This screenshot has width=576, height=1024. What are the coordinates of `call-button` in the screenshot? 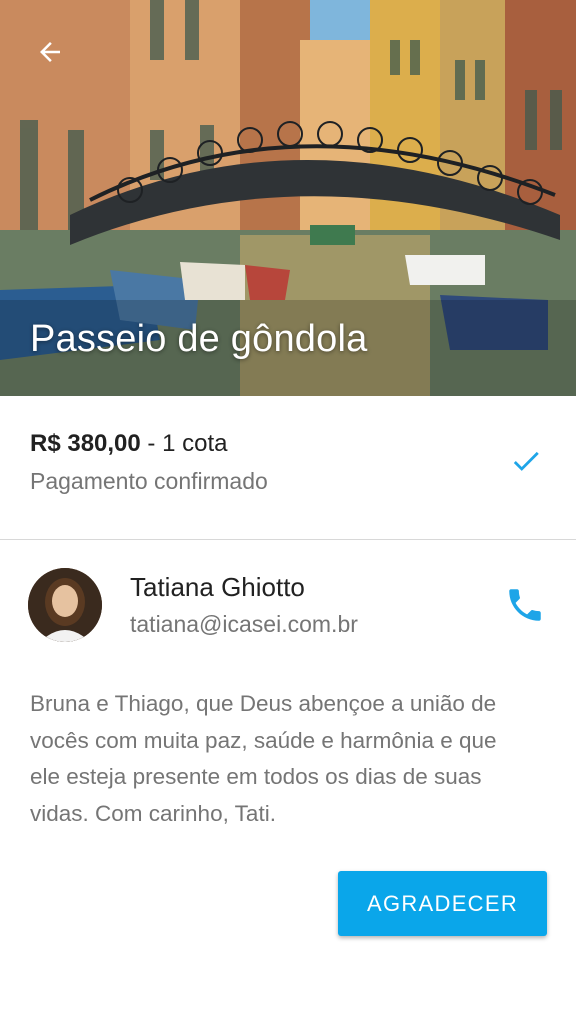 It's located at (525, 605).